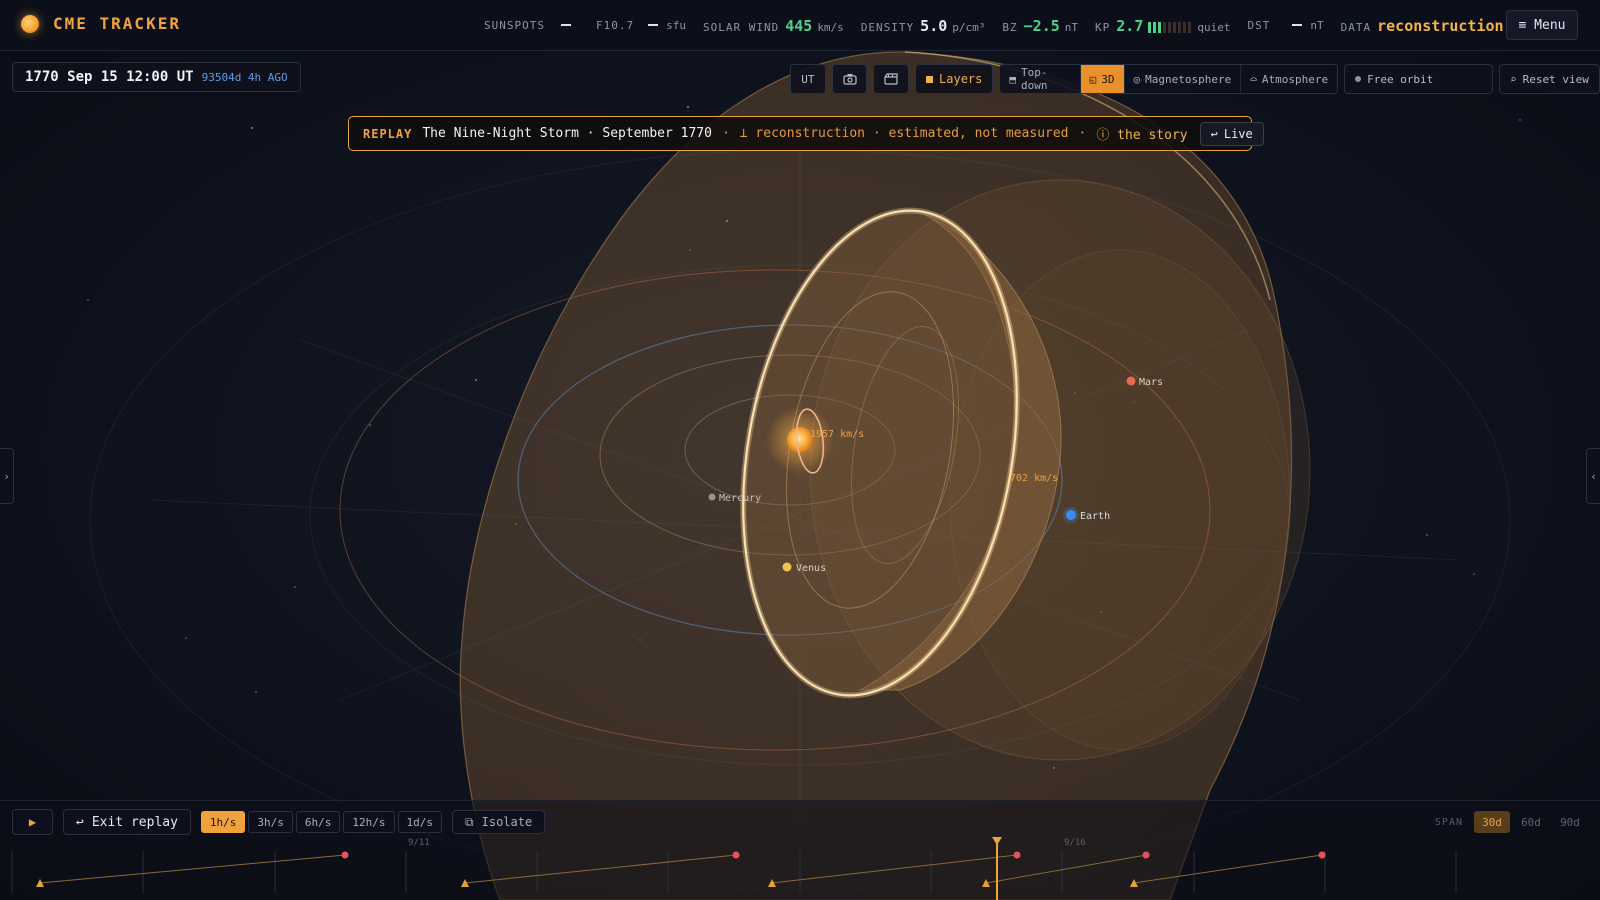 This screenshot has height=900, width=1600. I want to click on play-button: ▶, so click(32, 822).